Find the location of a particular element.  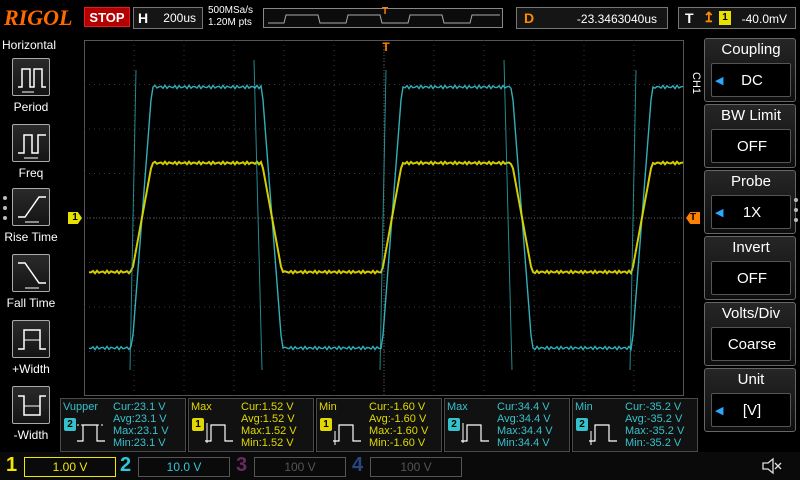

measurement-max: Max:-1.60 V is located at coordinates (399, 431).